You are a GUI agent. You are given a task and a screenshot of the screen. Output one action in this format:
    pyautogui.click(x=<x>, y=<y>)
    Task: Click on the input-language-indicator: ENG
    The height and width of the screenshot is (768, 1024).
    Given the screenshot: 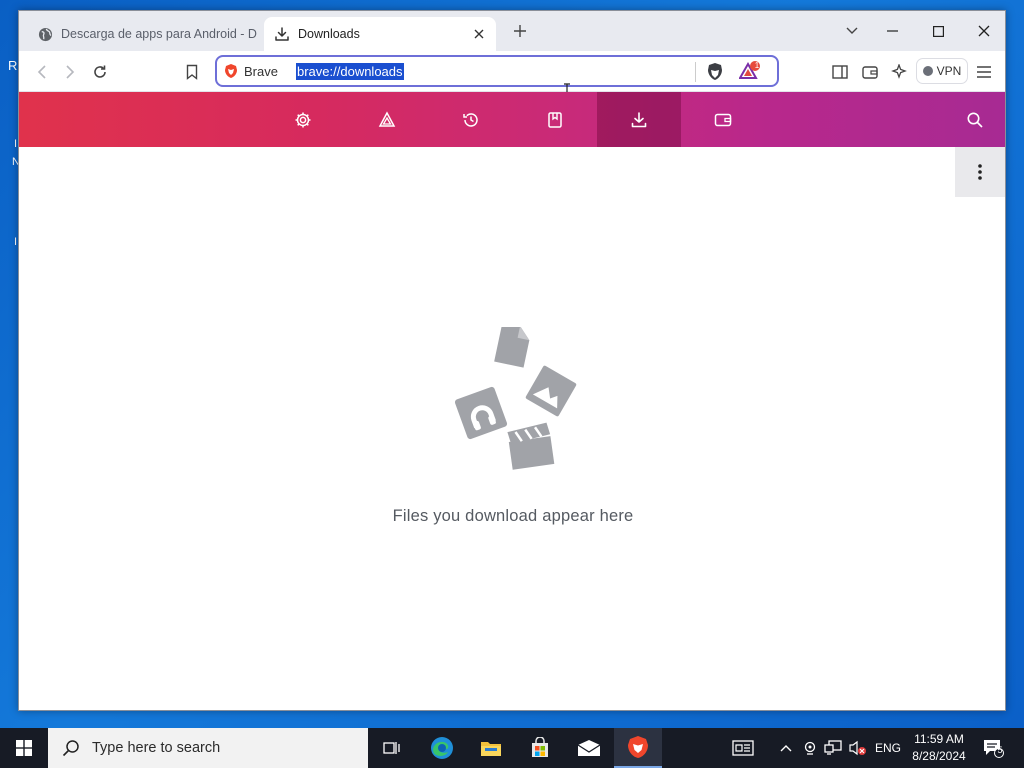 What is the action you would take?
    pyautogui.click(x=888, y=748)
    